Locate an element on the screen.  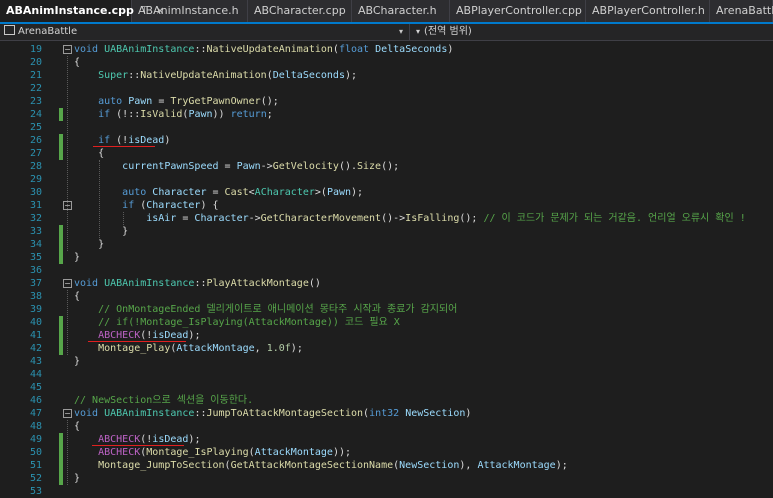
navigation-bar: ArenaBattle ▾ ▾ (전역 범위) is located at coordinates (386, 32).